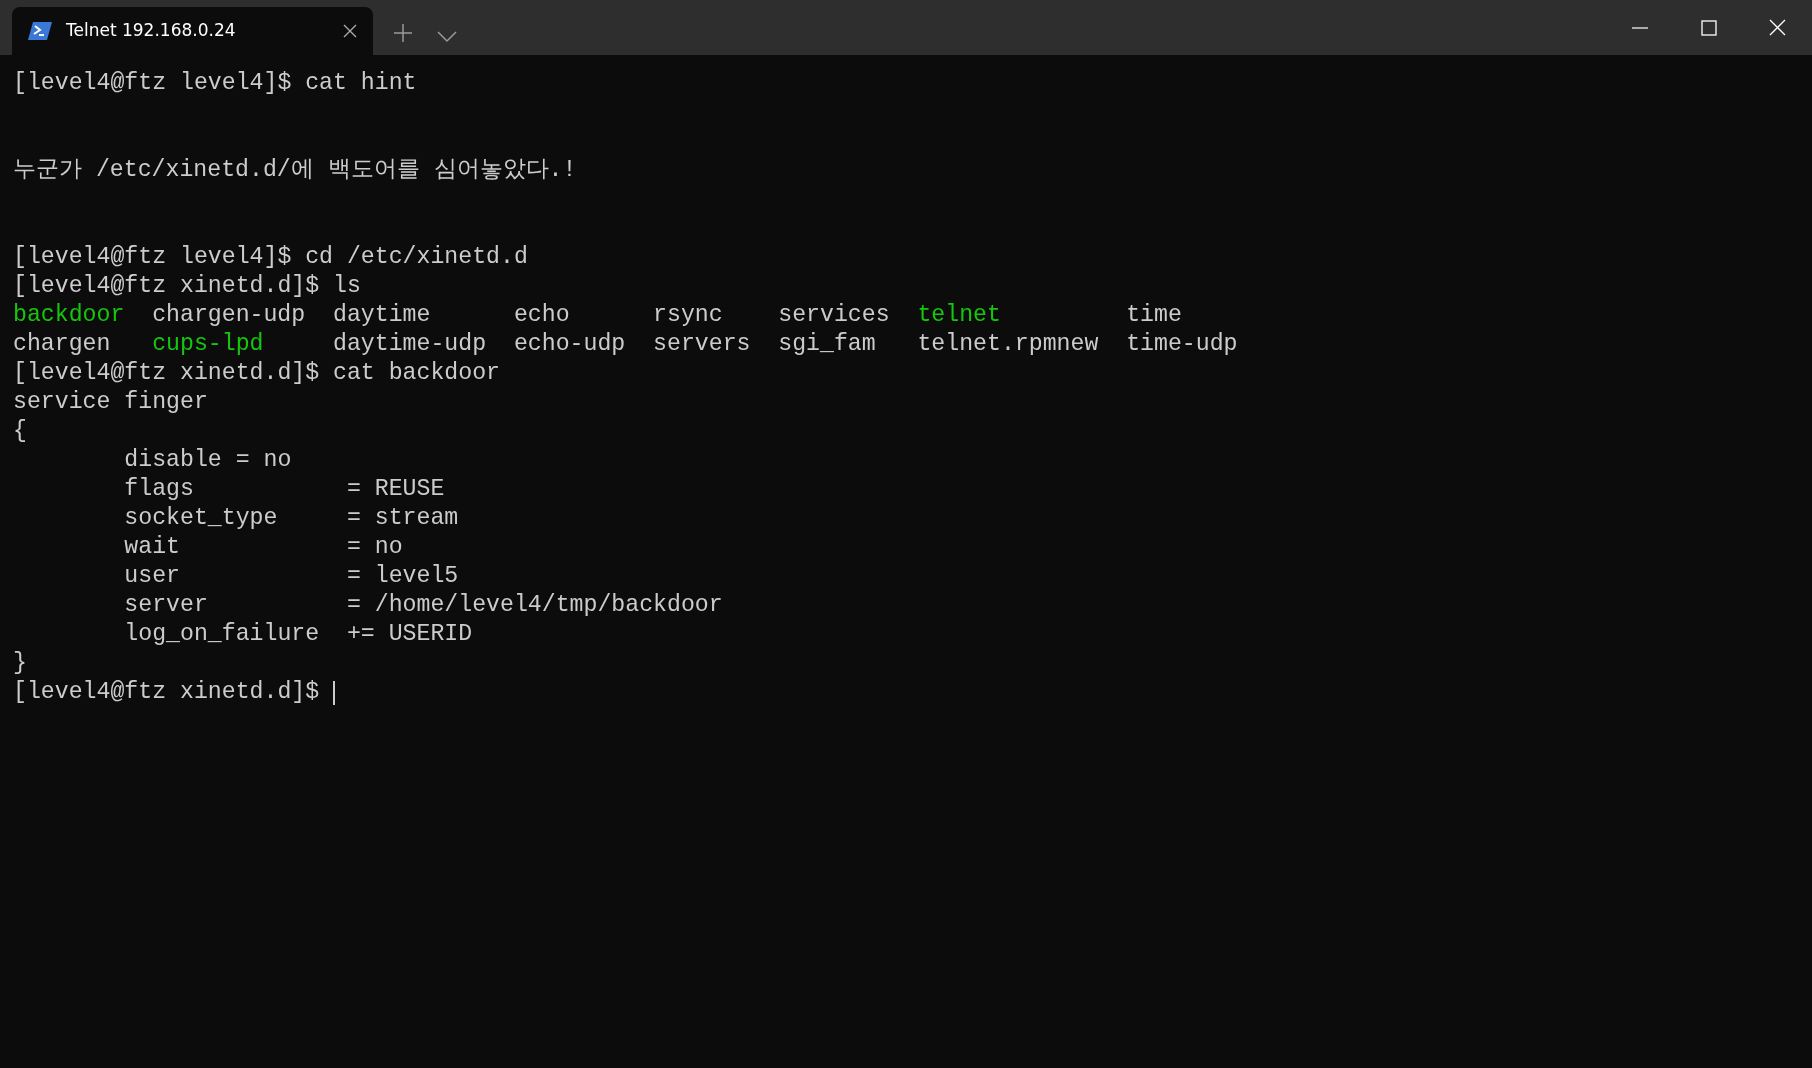  Describe the element at coordinates (187, 286) in the screenshot. I see `terminal-line: [level4@ftz xinetd.d]$ ls` at that location.